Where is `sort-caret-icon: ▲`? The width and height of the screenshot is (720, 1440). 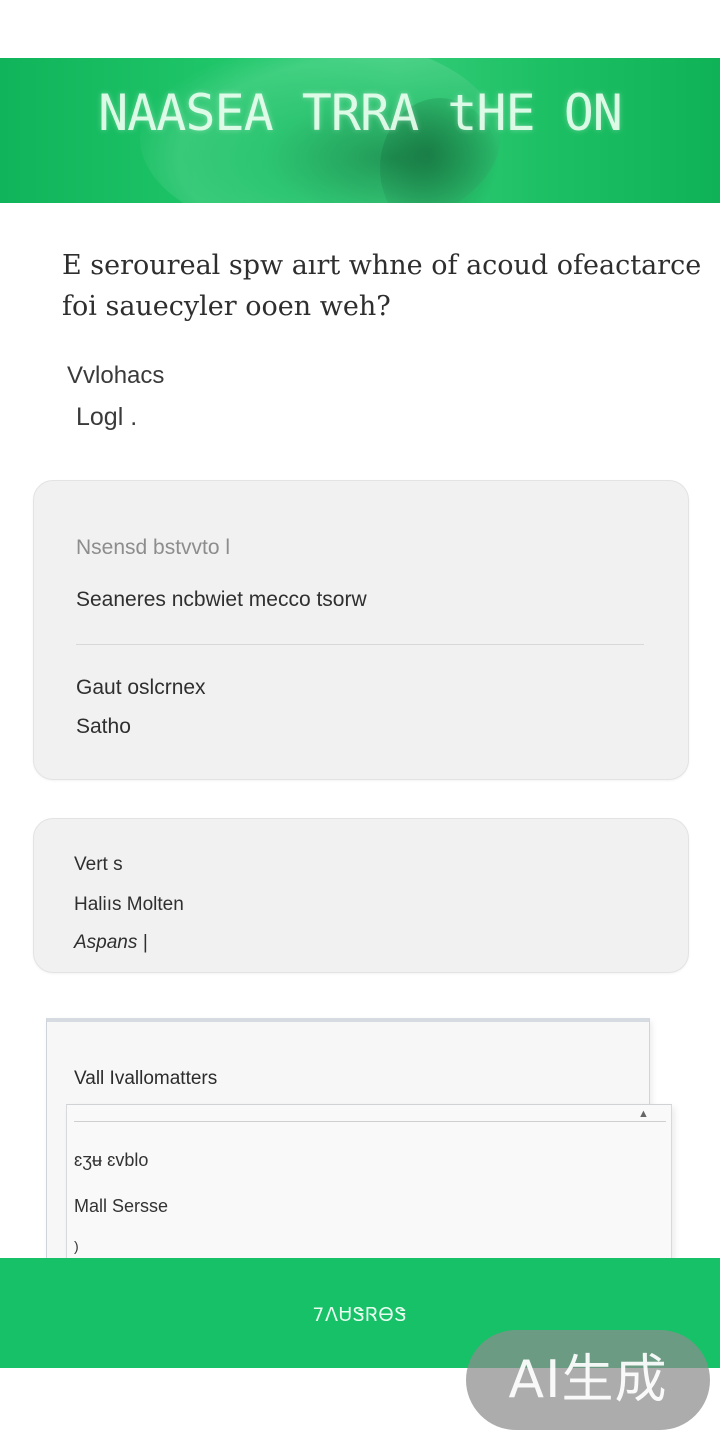
sort-caret-icon: ▲ is located at coordinates (643, 1114).